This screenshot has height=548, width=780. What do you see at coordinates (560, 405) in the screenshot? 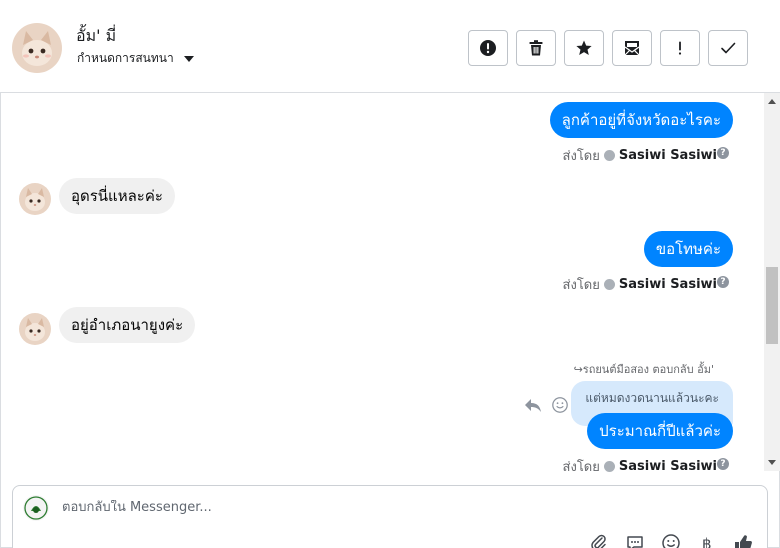
I see `emoji-reaction-icon` at bounding box center [560, 405].